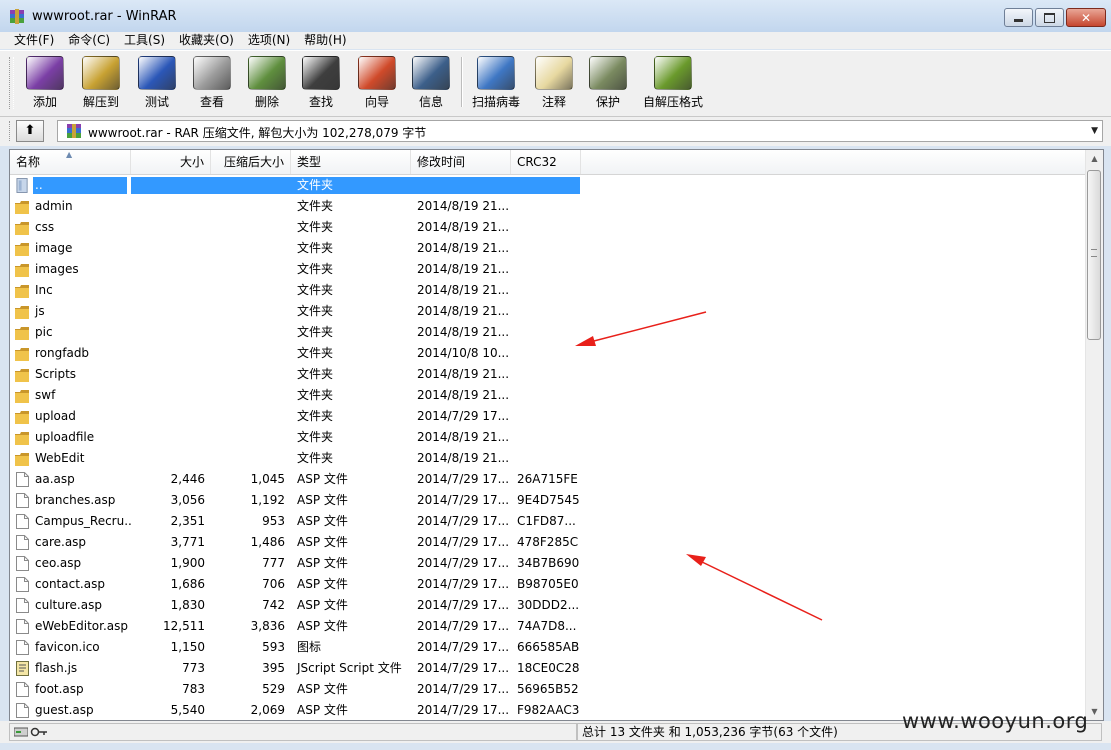 This screenshot has width=1111, height=750. What do you see at coordinates (1094, 255) in the screenshot?
I see `scrollbar-thumb` at bounding box center [1094, 255].